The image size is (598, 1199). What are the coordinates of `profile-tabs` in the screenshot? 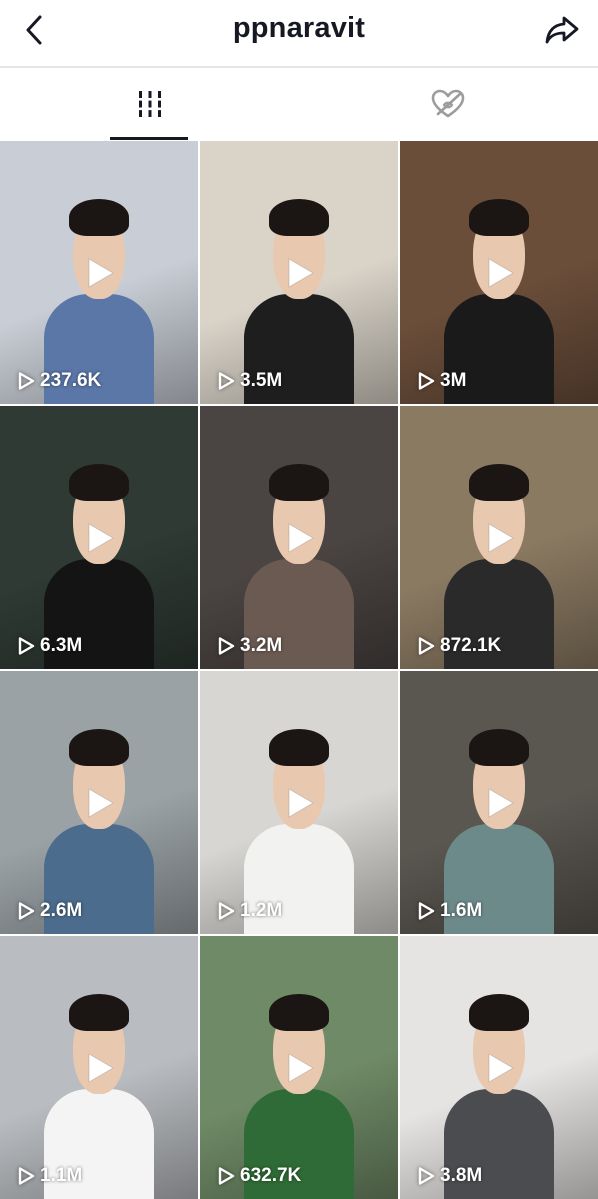 It's located at (299, 104).